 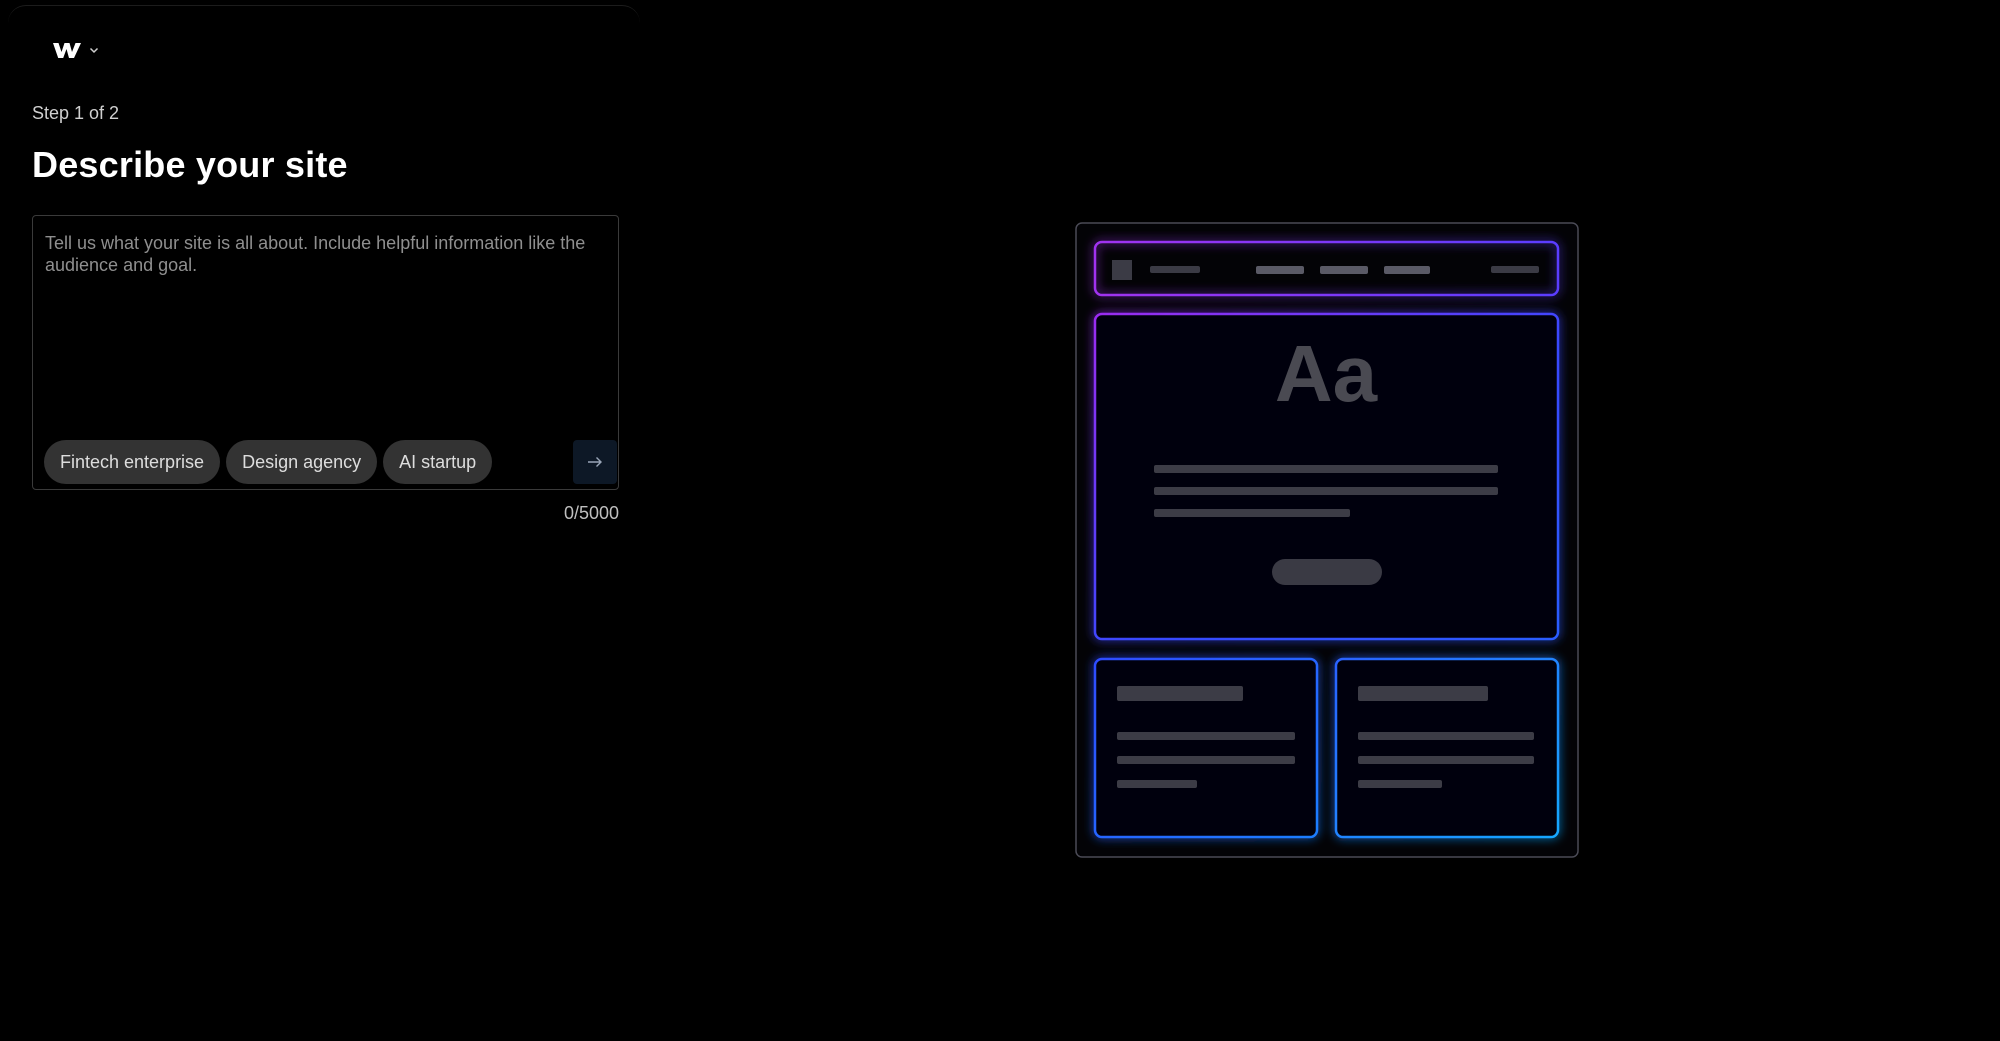 What do you see at coordinates (1447, 748) in the screenshot?
I see `feature-card-right` at bounding box center [1447, 748].